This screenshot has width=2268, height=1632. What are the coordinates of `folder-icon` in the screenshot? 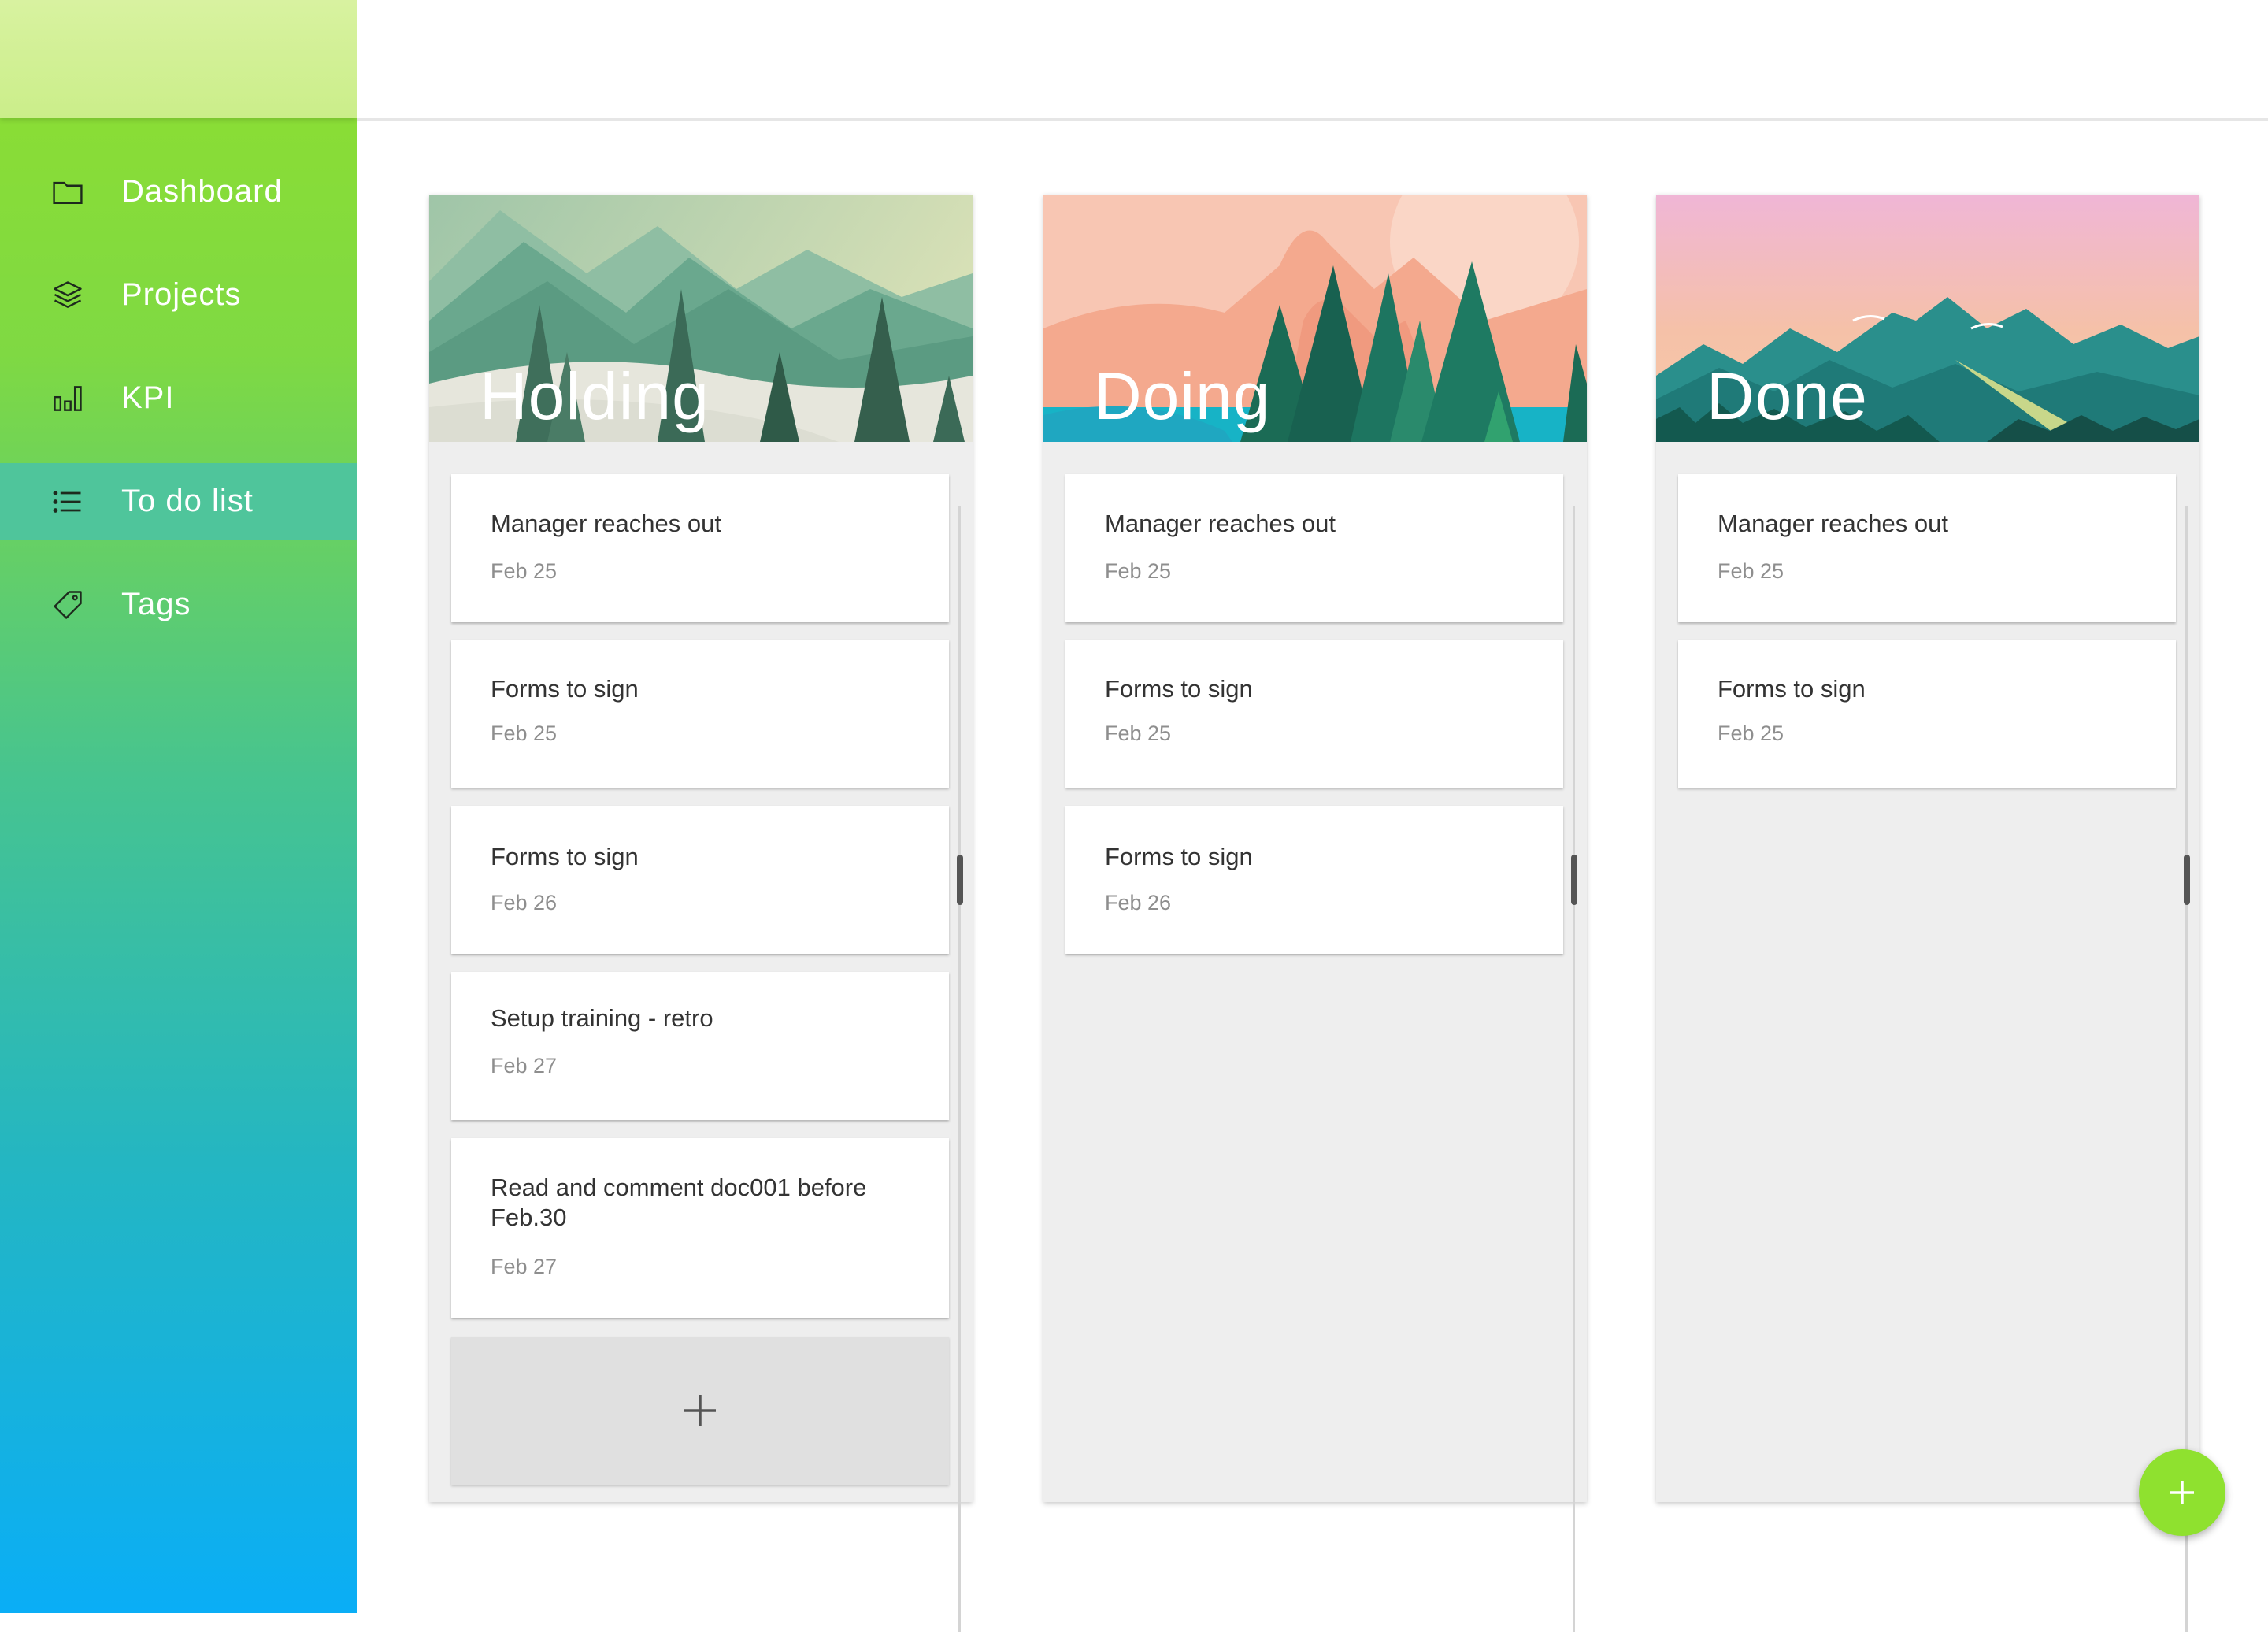 It's located at (68, 192).